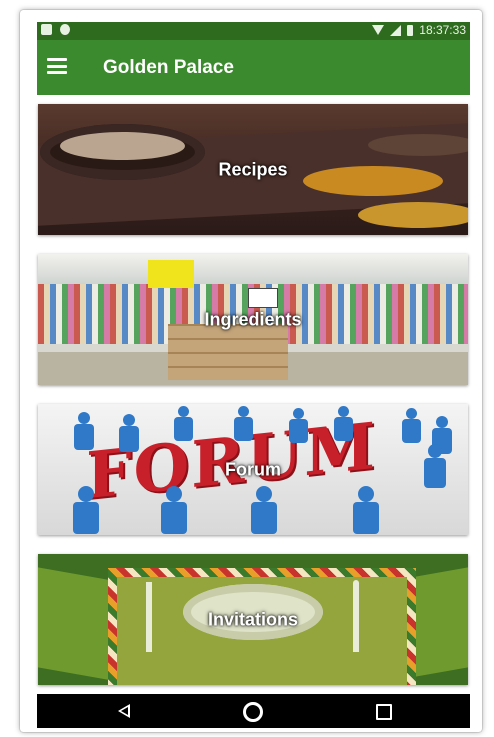 This screenshot has height=737, width=494. I want to click on ingredients-image, so click(253, 269).